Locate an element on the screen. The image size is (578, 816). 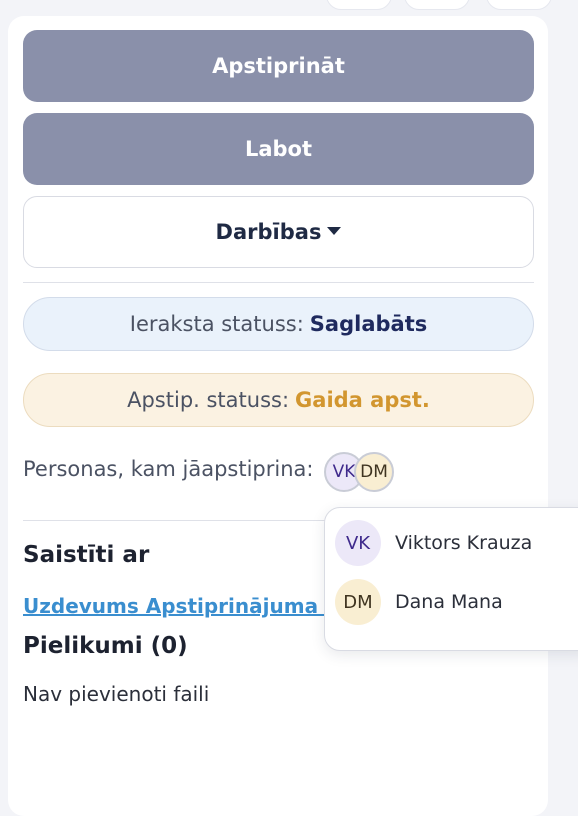
record-status-label: Ieraksta statuss: is located at coordinates (216, 324).